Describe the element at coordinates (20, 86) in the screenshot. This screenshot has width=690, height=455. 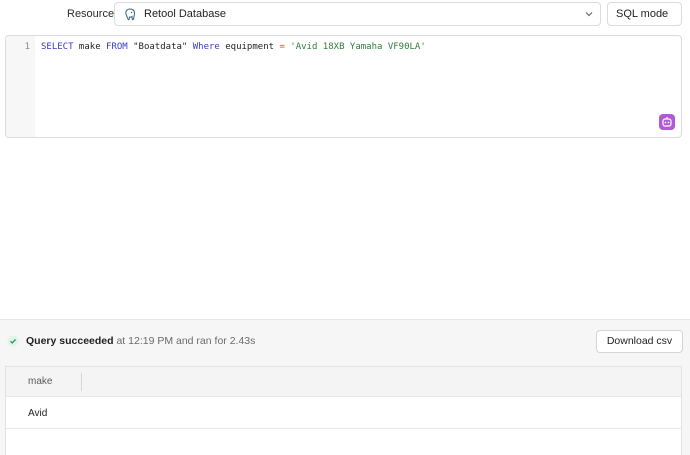
I see `editor-gutter: 1` at that location.